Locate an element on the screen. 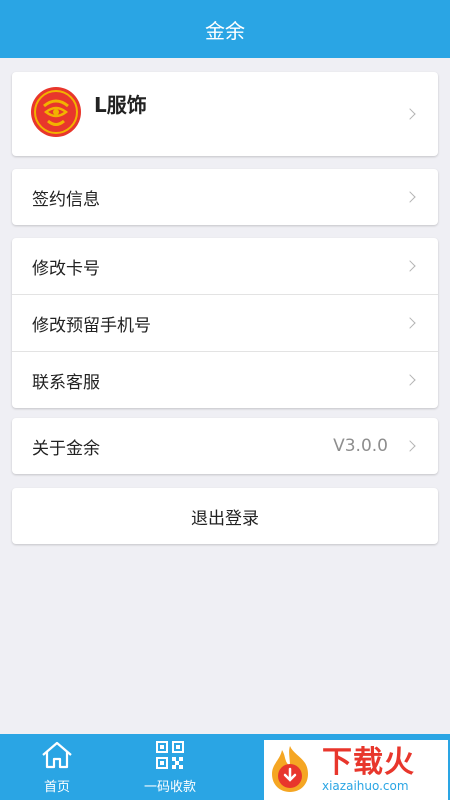 This screenshot has width=450, height=800. home-icon is located at coordinates (57, 757).